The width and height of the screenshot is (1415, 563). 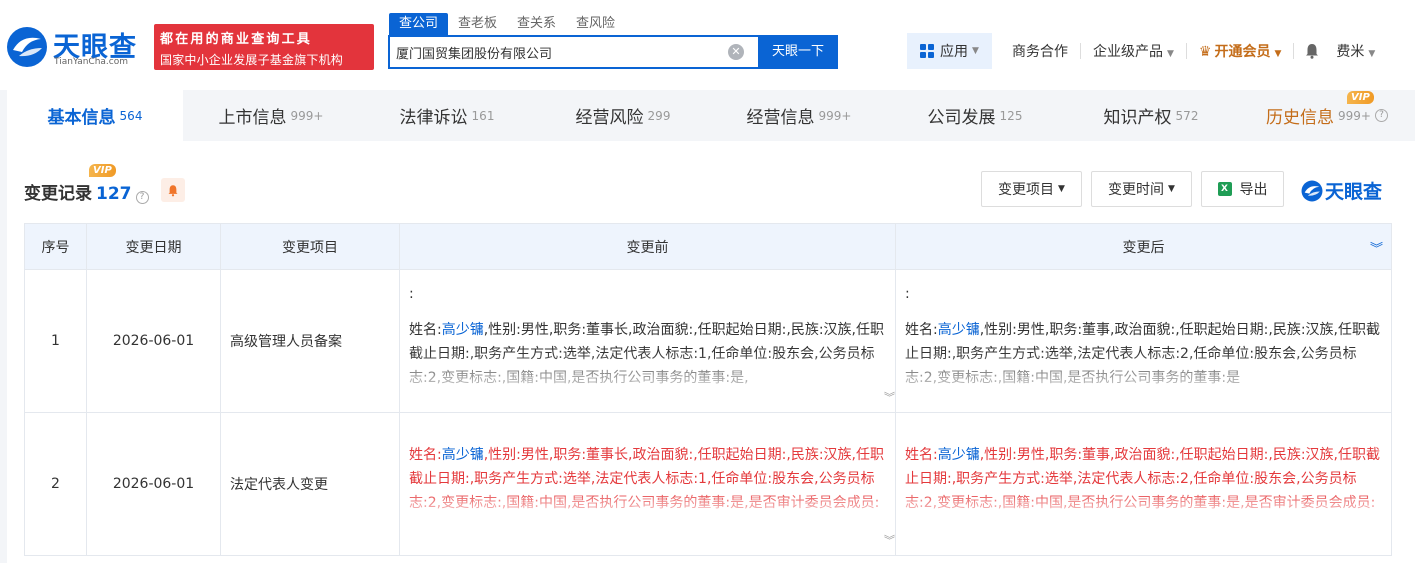 What do you see at coordinates (77, 47) in the screenshot?
I see `brand-logo: 天眼查 TianYanCha.com` at bounding box center [77, 47].